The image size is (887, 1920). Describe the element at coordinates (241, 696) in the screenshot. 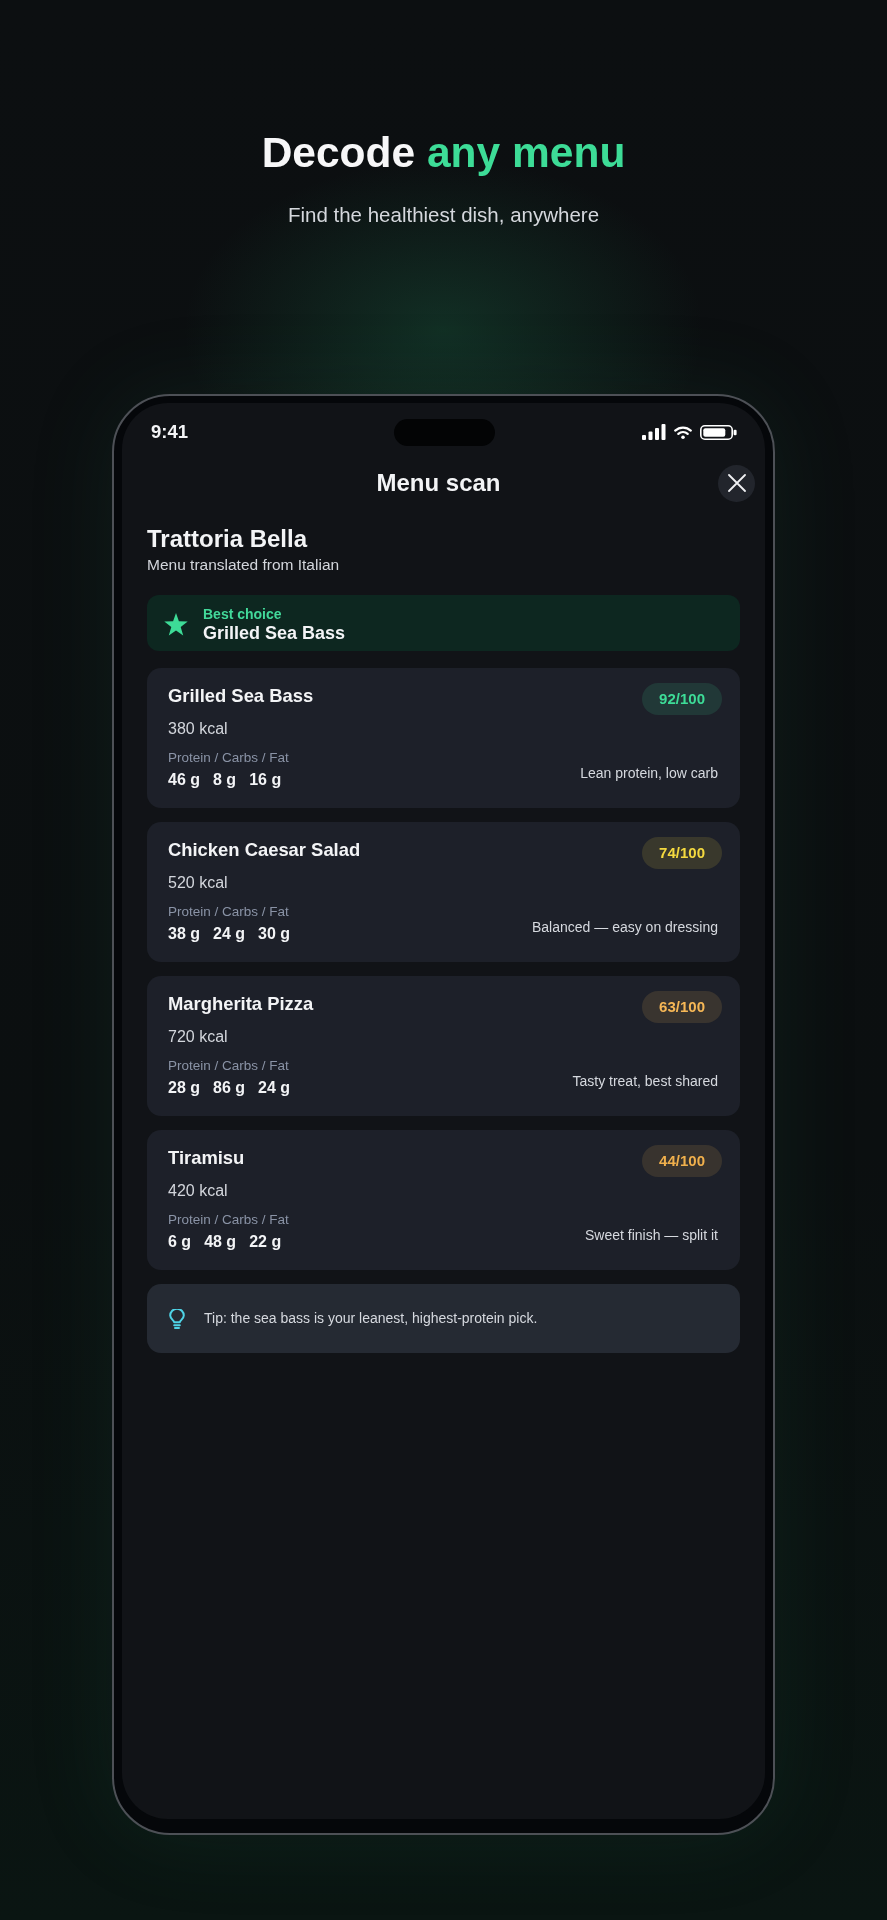

I see `dish-name: Grilled Sea Bass` at that location.